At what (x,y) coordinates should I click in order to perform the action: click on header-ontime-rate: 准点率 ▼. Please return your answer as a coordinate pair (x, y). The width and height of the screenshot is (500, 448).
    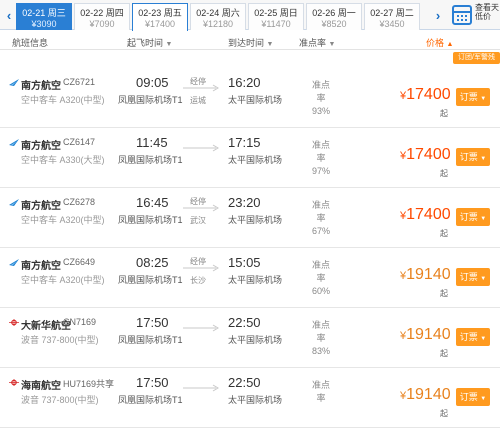
    Looking at the image, I should click on (317, 42).